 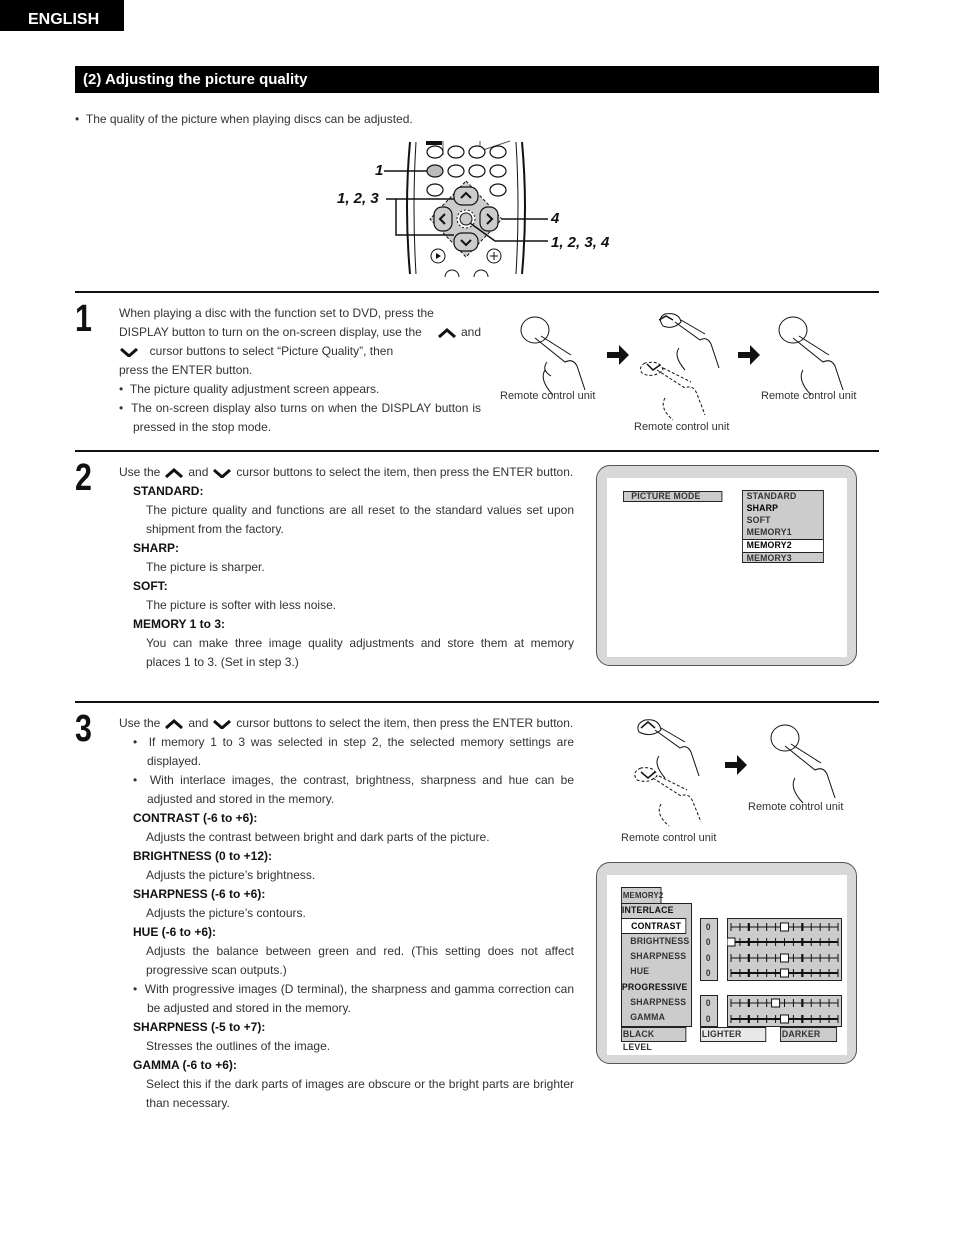 I want to click on item-heading: SHARP:, so click(x=156, y=548).